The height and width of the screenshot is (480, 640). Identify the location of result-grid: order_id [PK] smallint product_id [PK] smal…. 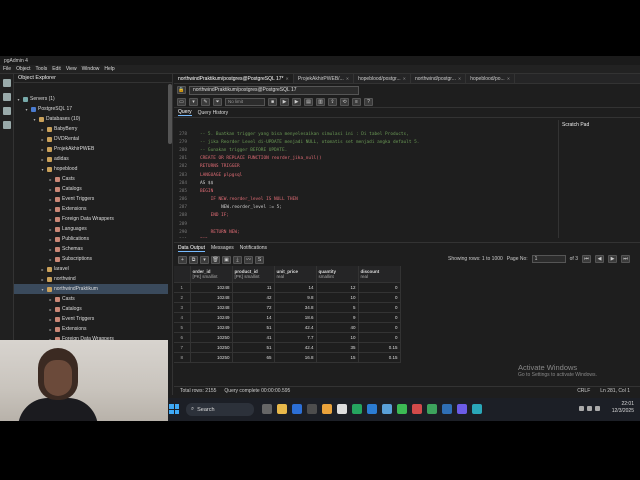
(287, 314).